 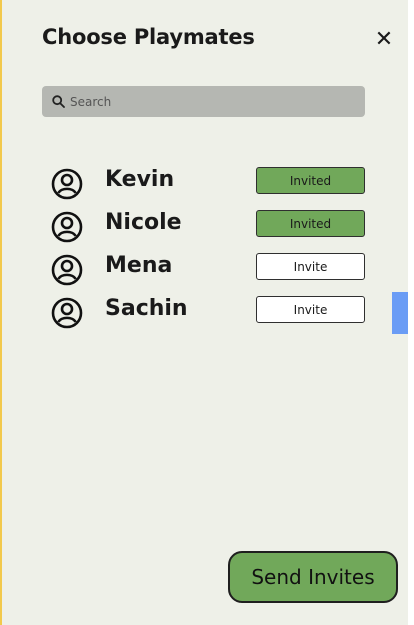 I want to click on side-tab-handle, so click(x=400, y=313).